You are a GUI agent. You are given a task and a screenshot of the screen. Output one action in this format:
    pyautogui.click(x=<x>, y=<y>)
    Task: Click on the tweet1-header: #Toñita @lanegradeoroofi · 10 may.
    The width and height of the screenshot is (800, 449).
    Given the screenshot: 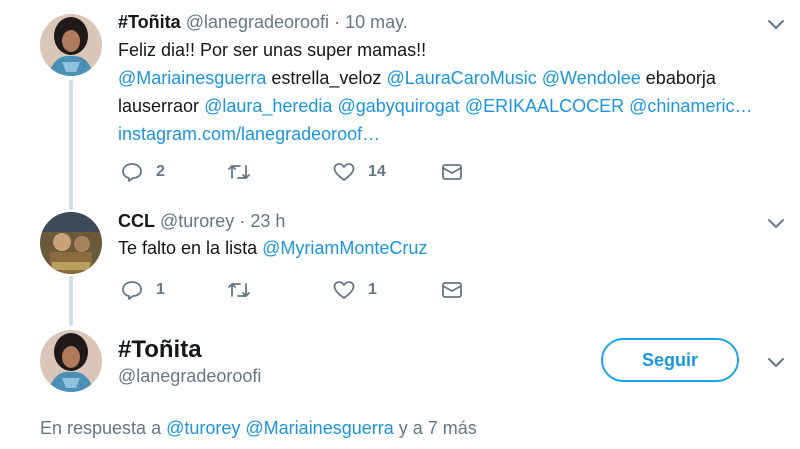 What is the action you would take?
    pyautogui.click(x=263, y=22)
    